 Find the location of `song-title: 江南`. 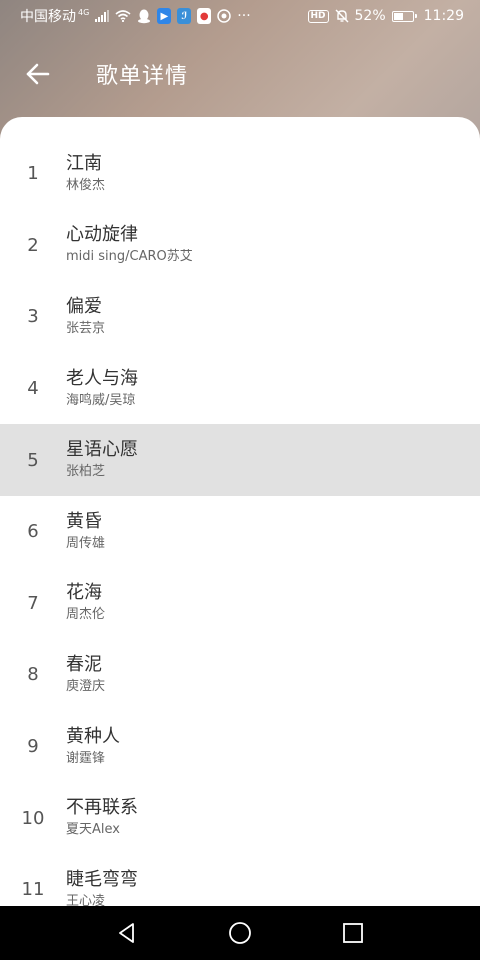

song-title: 江南 is located at coordinates (84, 163).